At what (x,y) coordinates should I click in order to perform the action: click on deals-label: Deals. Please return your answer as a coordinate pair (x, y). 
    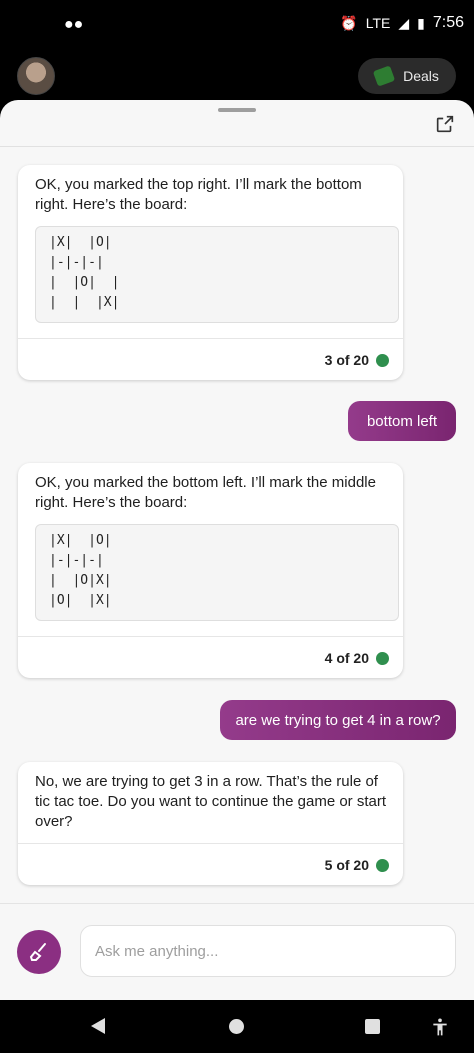
    Looking at the image, I should click on (421, 76).